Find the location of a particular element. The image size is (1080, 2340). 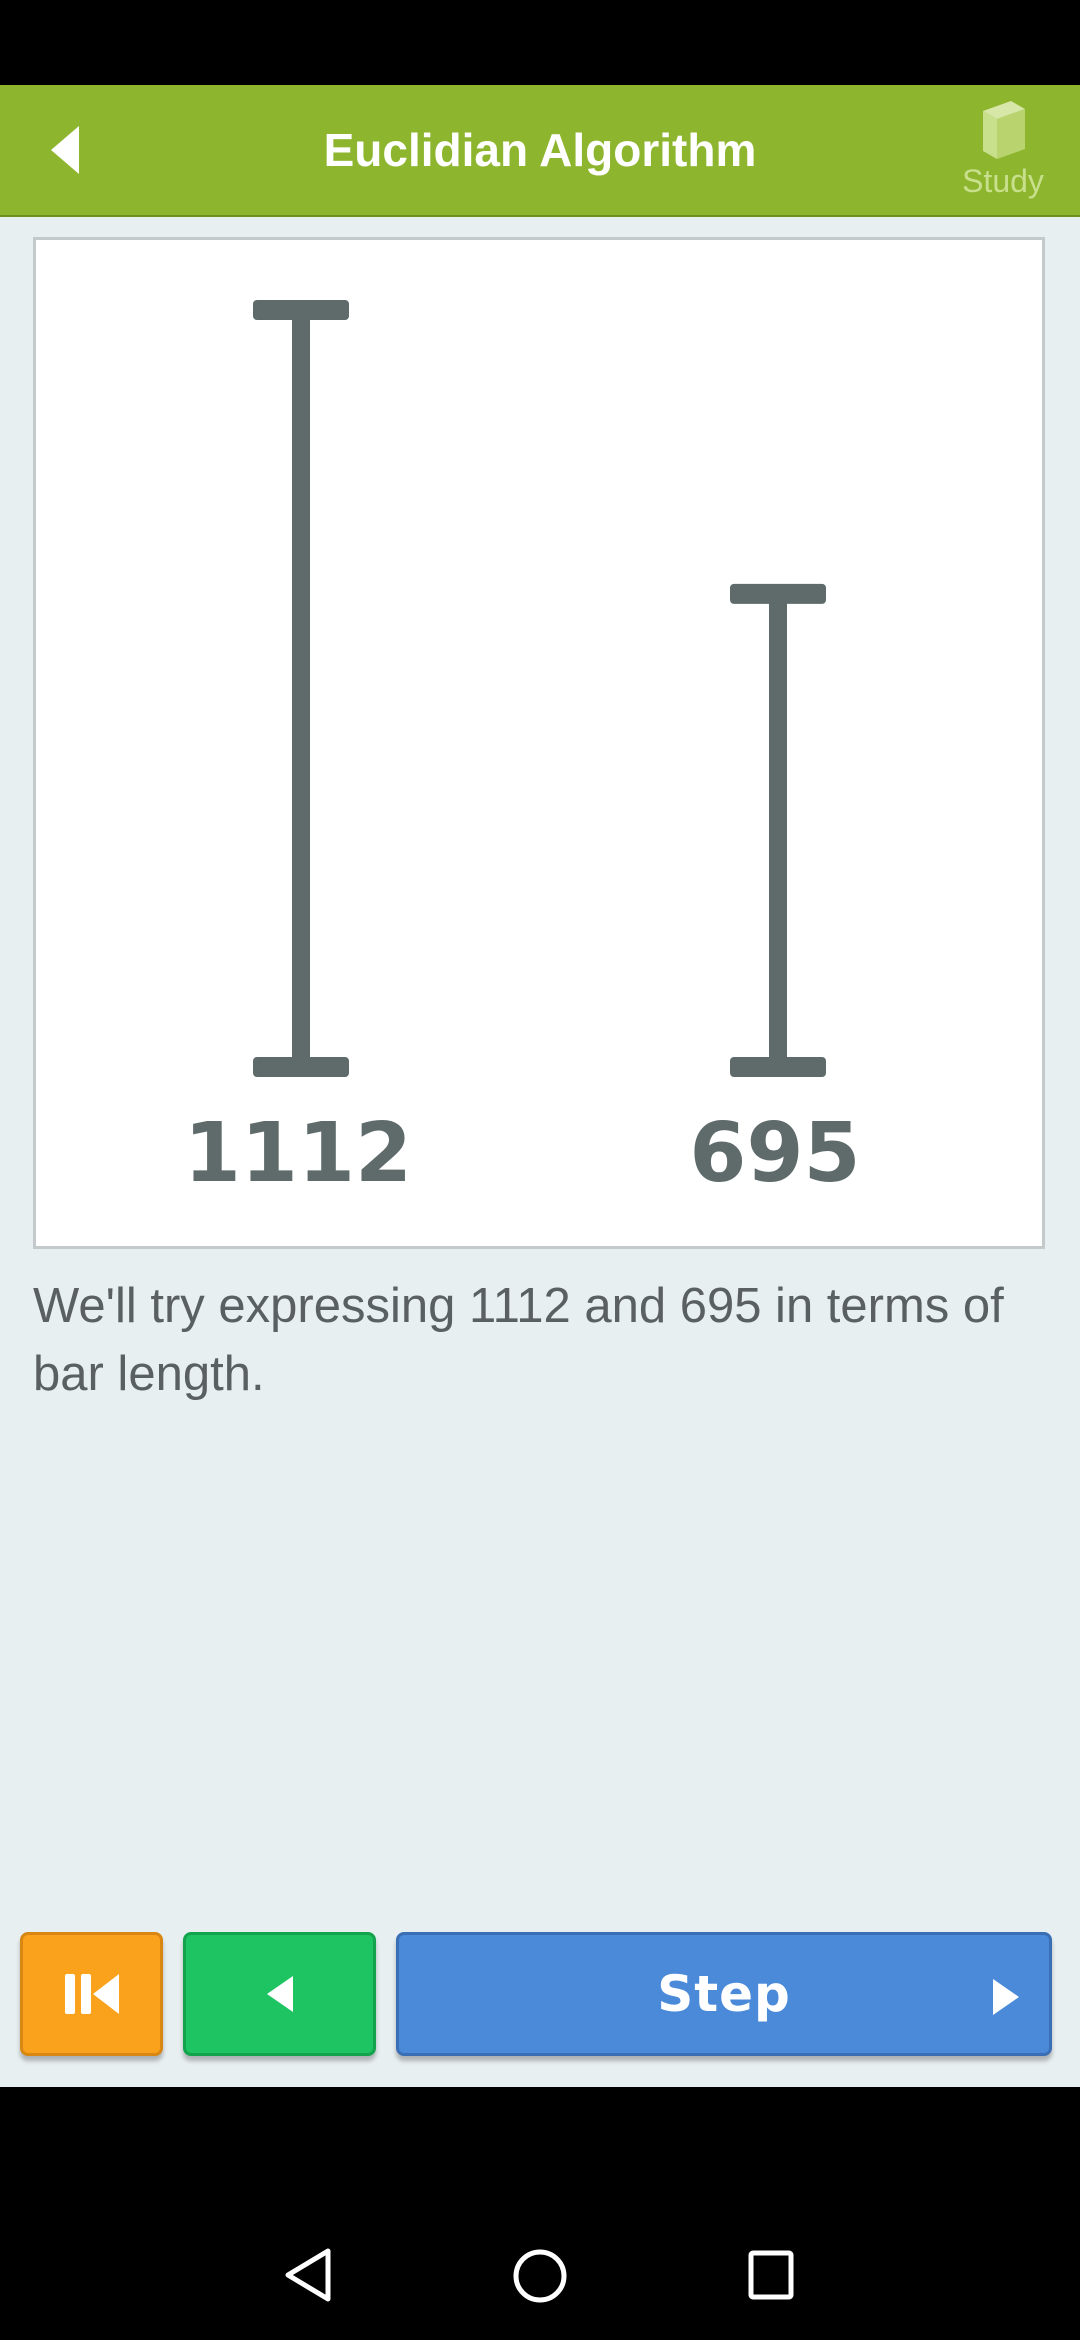

system-nav-bar is located at coordinates (540, 2213).